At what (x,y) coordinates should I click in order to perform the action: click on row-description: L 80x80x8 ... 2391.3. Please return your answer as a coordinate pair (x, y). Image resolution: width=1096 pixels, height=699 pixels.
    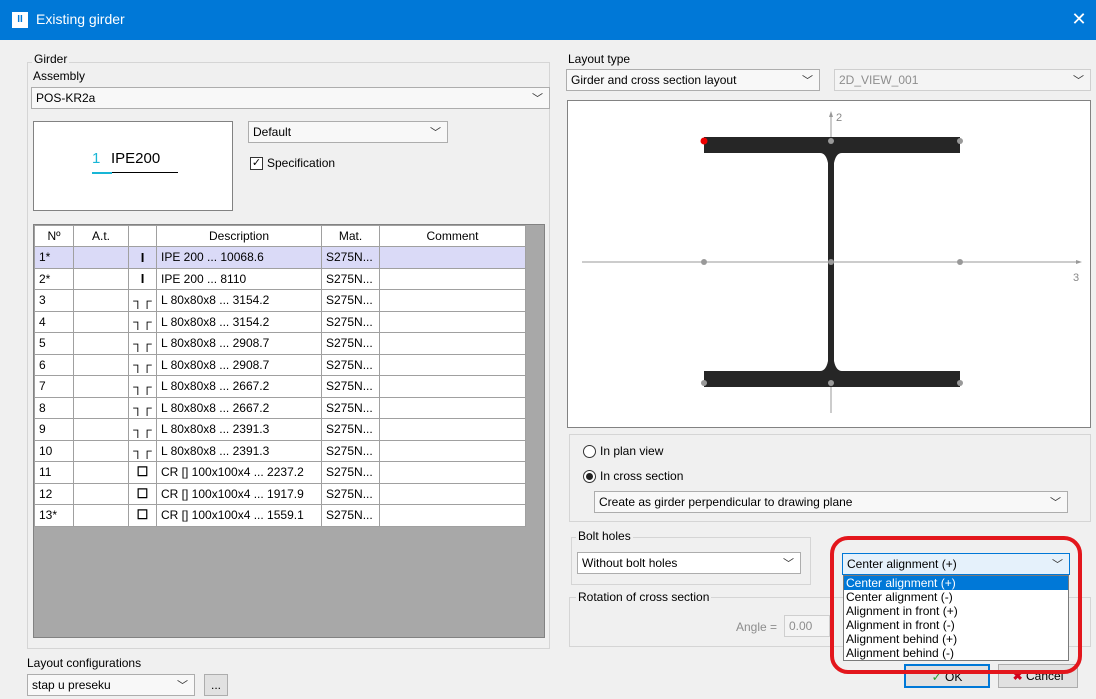
    Looking at the image, I should click on (239, 450).